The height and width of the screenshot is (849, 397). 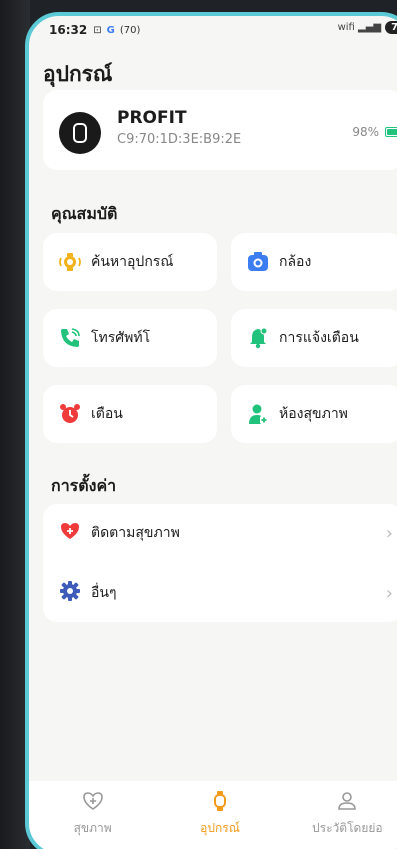 What do you see at coordinates (347, 801) in the screenshot?
I see `profile-icon` at bounding box center [347, 801].